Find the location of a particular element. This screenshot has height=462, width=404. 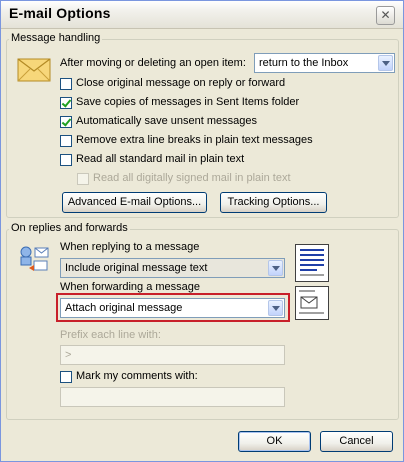

reply-dropdown: Include original message text is located at coordinates (172, 268).